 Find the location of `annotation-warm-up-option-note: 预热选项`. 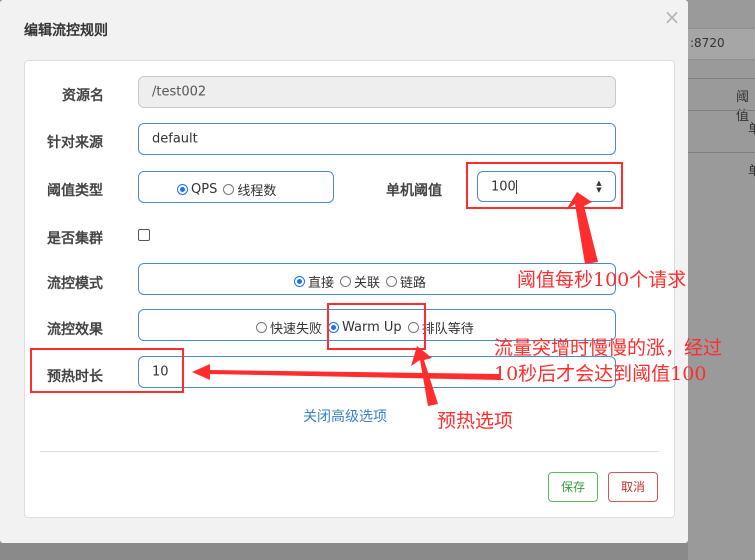

annotation-warm-up-option-note: 预热选项 is located at coordinates (475, 421).